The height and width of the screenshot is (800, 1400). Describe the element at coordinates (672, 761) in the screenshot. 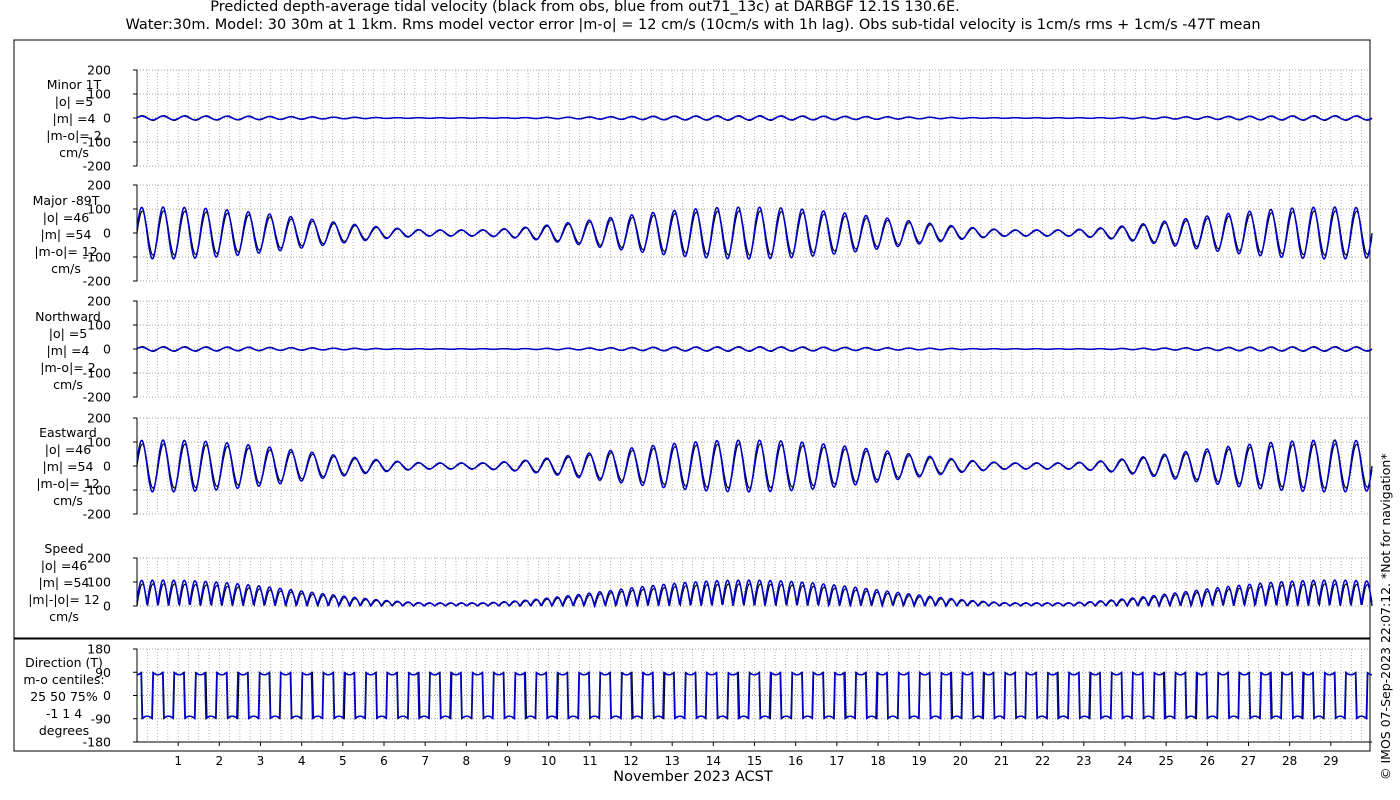

I see `x-tick-label: 13` at that location.